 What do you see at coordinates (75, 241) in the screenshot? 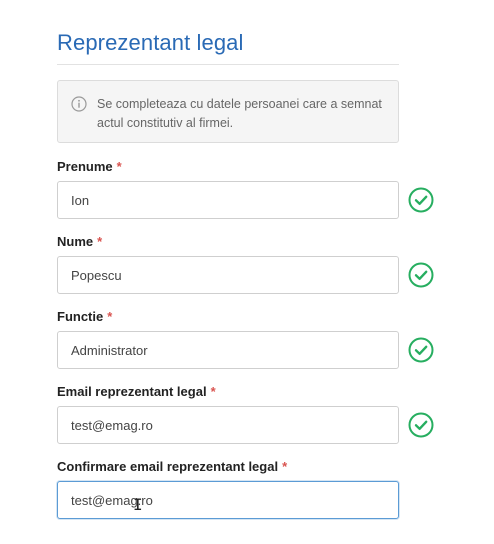
I see `last-name-label-text: Nume` at bounding box center [75, 241].